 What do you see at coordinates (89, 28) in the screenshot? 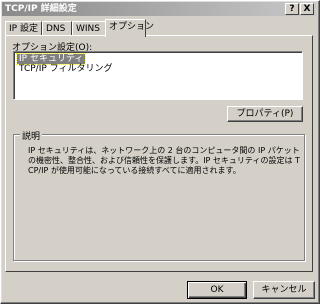
I see `tab-wins: WINS` at bounding box center [89, 28].